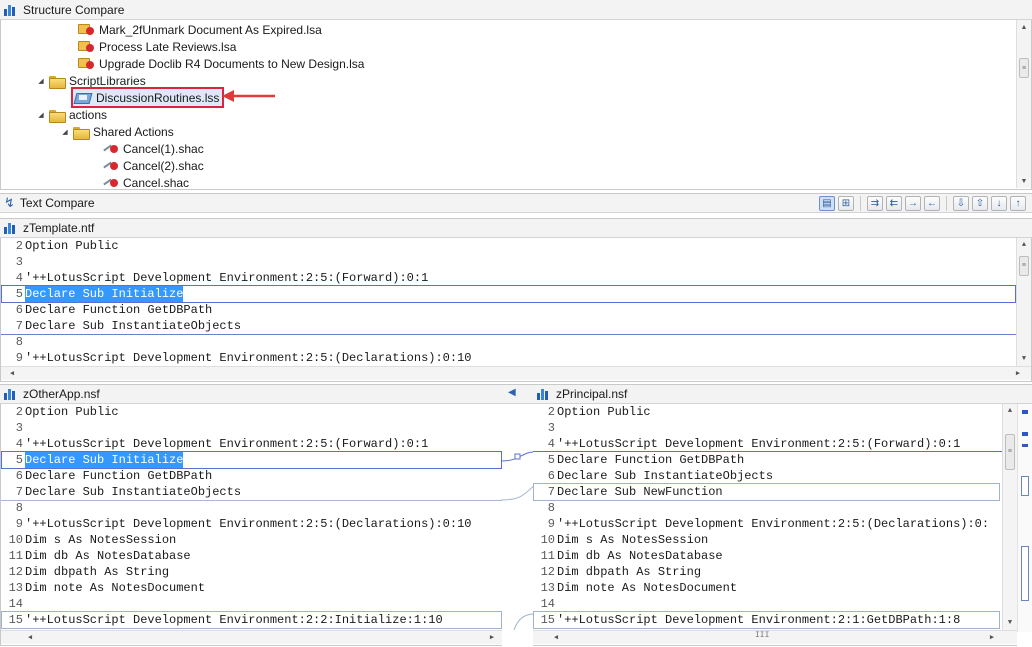  Describe the element at coordinates (846, 203) in the screenshot. I see `show-ancestor-icon: ⊞` at that location.